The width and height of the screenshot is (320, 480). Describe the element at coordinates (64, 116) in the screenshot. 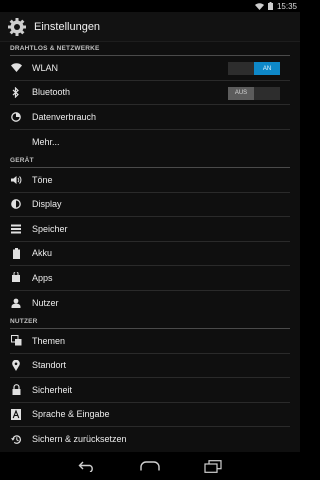

I see `settings-item-label: Datenverbrauch` at that location.